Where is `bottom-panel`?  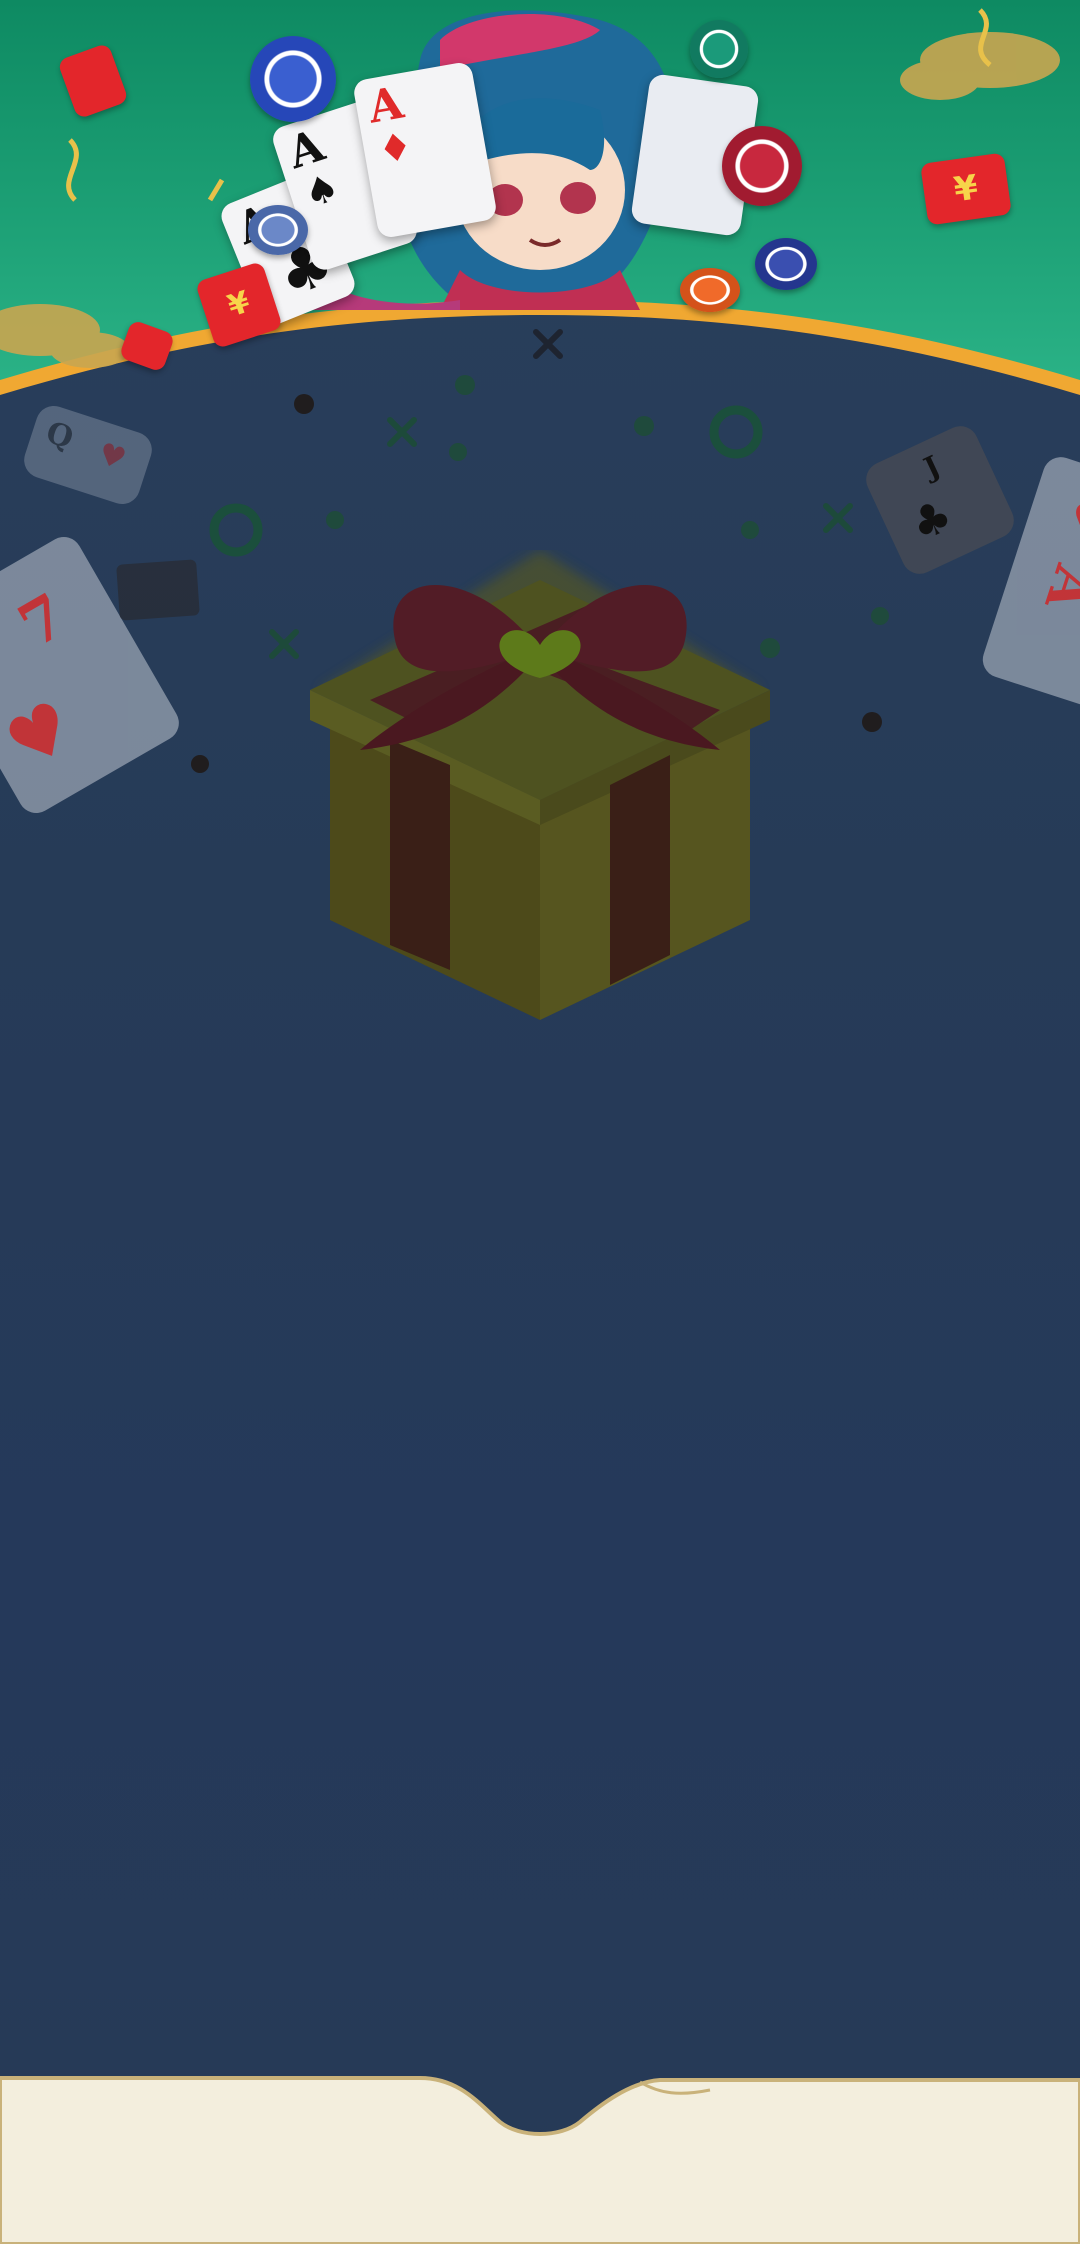 bottom-panel is located at coordinates (540, 2160).